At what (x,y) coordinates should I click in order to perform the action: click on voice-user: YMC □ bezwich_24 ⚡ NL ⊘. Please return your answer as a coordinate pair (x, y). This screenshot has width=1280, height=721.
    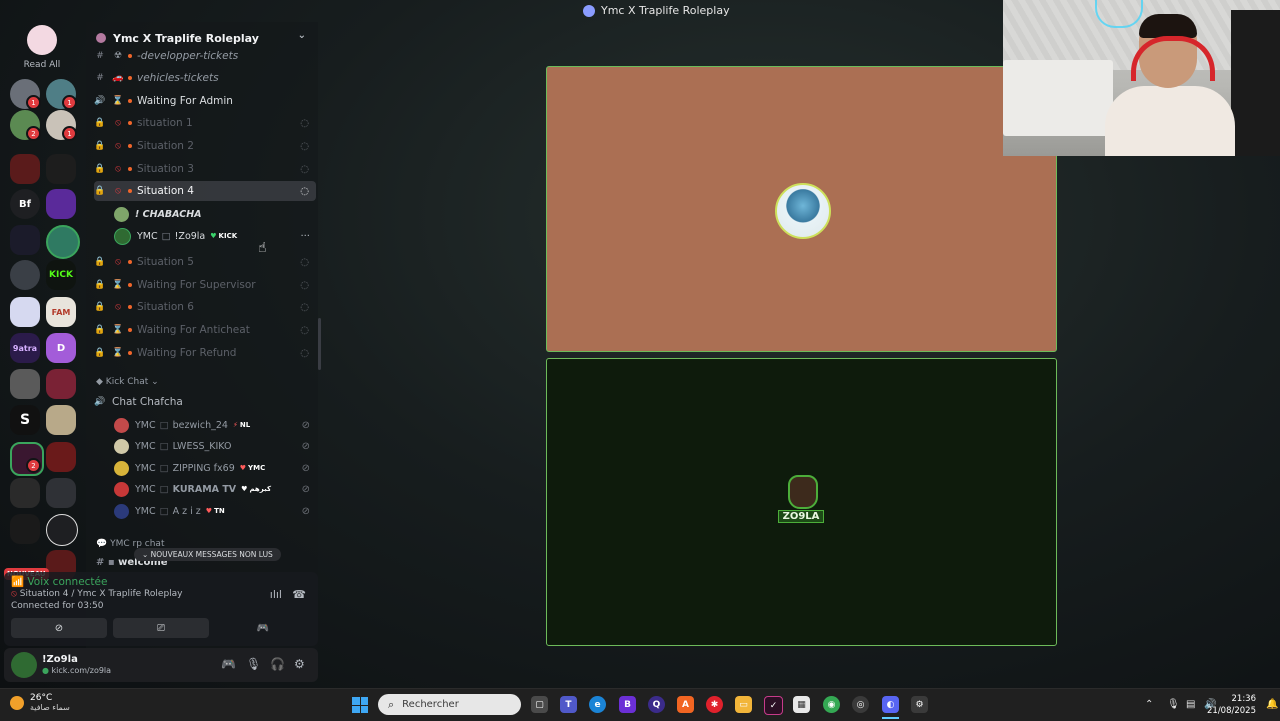
    Looking at the image, I should click on (214, 425).